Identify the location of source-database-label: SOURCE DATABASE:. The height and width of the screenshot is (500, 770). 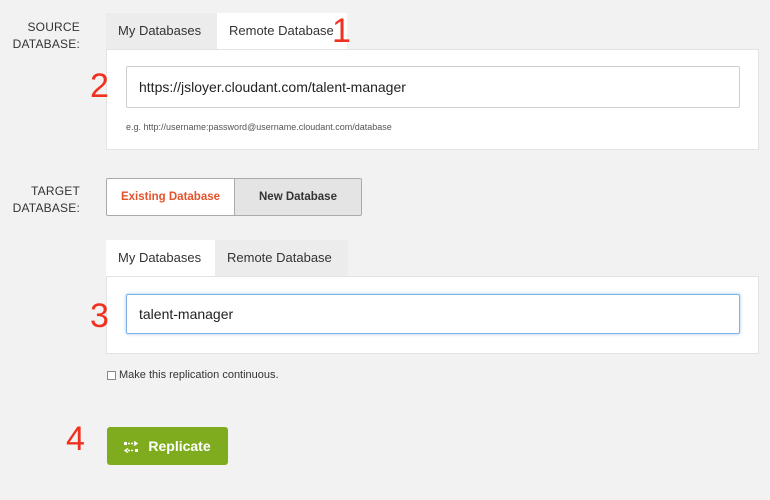
(46, 36).